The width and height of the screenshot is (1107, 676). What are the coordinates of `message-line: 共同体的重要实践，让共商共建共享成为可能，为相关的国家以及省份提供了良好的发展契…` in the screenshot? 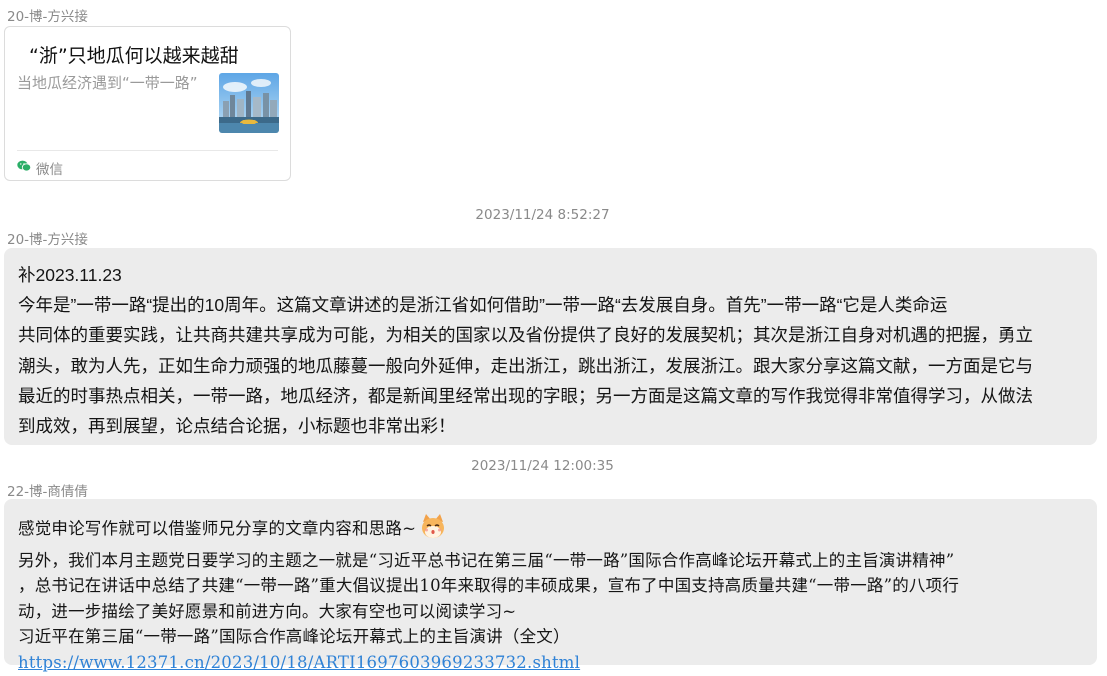 It's located at (525, 335).